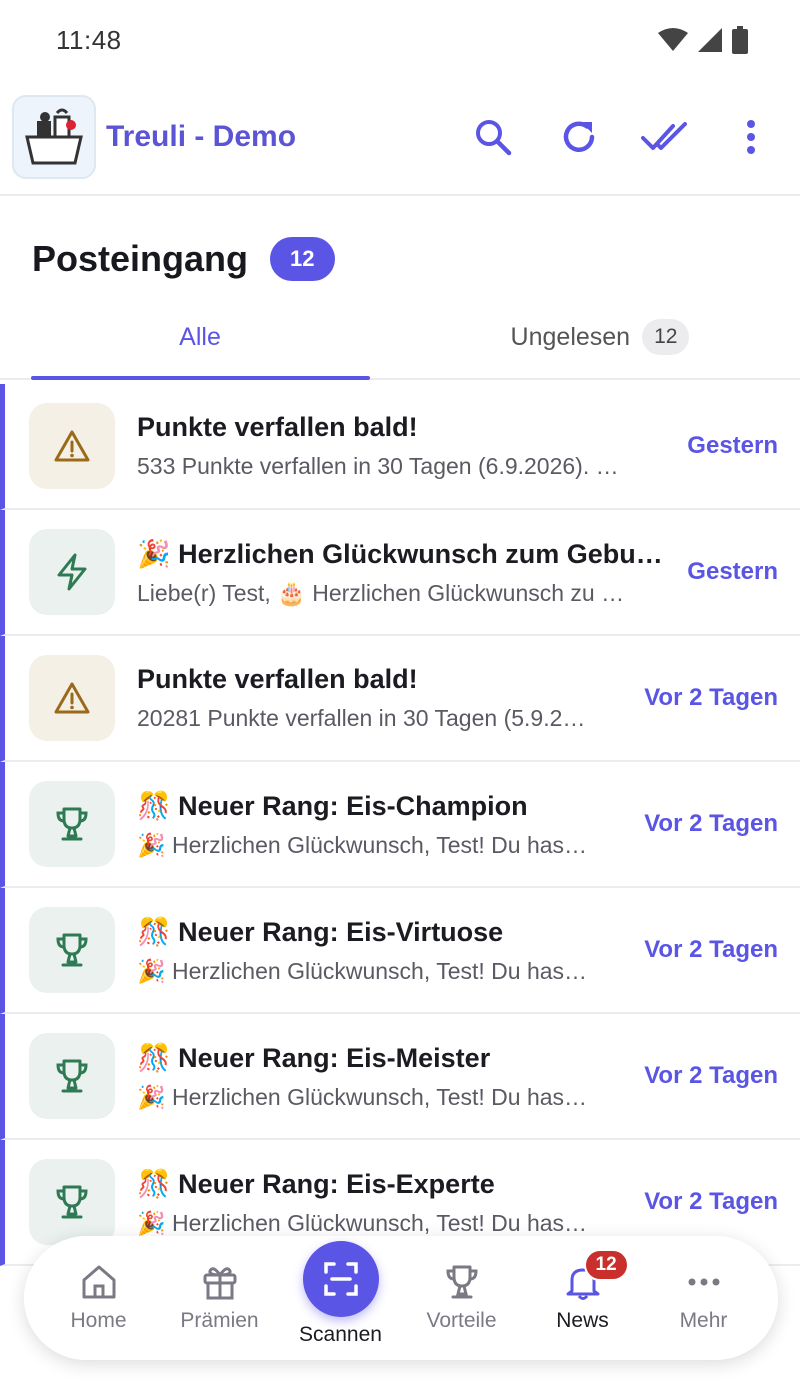  I want to click on more-horiz-icon, so click(703, 1282).